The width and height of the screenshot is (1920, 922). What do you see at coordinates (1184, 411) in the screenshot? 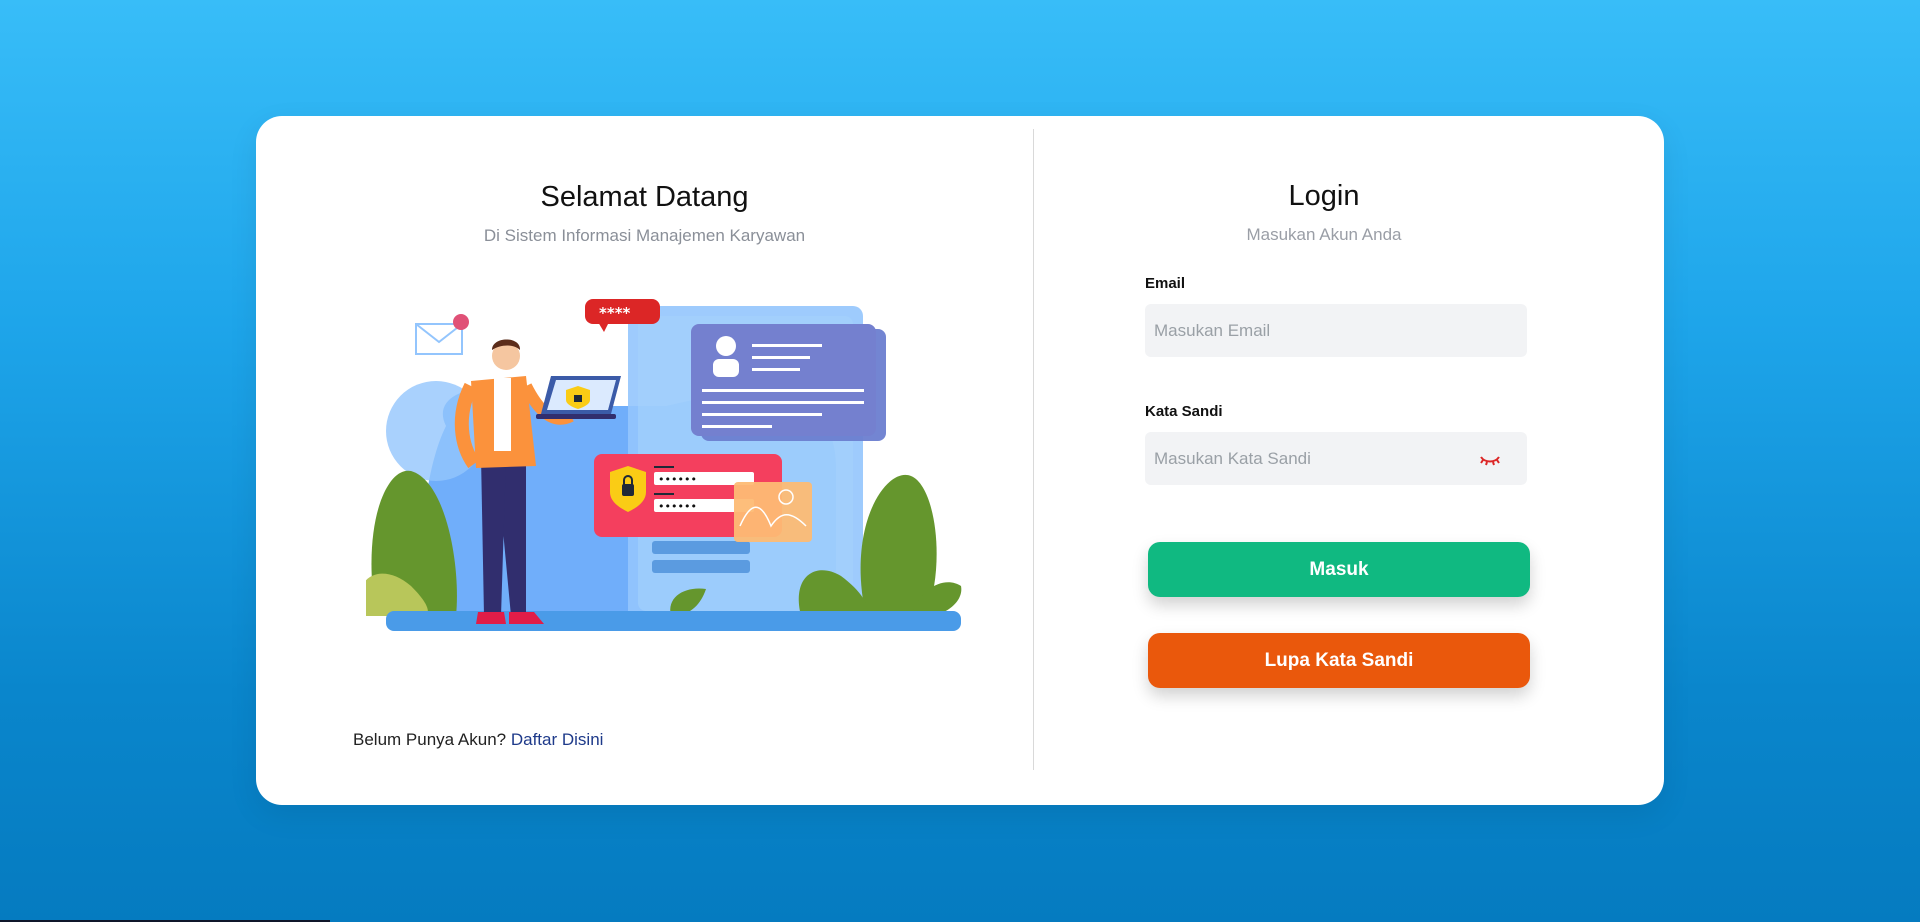
I see `password-label: Kata Sandi` at bounding box center [1184, 411].